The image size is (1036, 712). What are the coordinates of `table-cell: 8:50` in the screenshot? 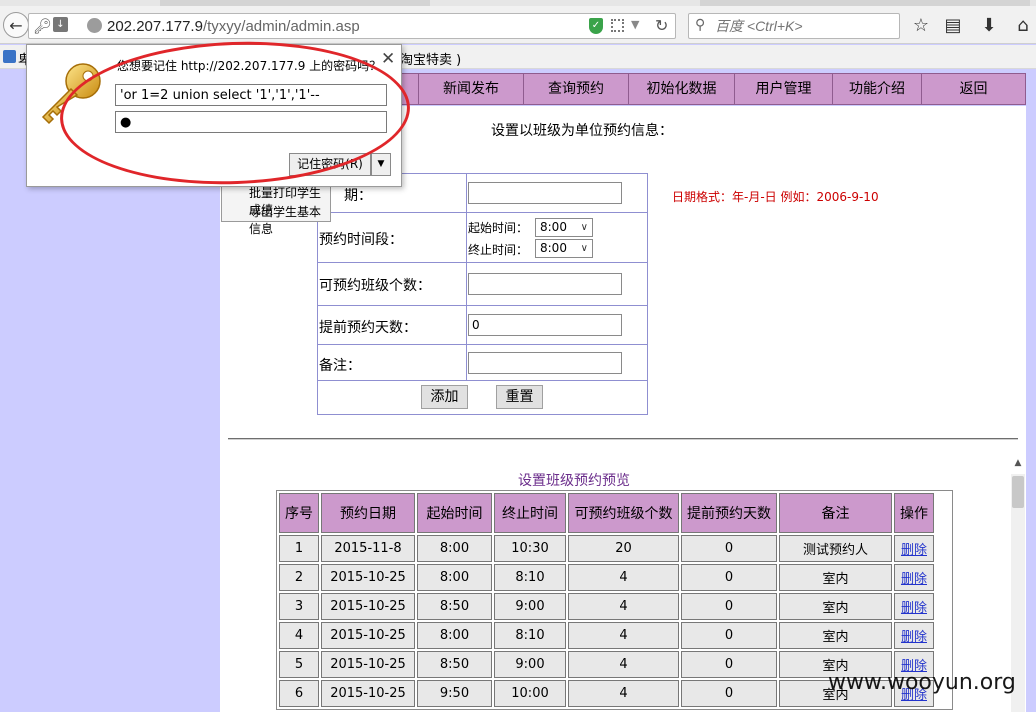 It's located at (454, 664).